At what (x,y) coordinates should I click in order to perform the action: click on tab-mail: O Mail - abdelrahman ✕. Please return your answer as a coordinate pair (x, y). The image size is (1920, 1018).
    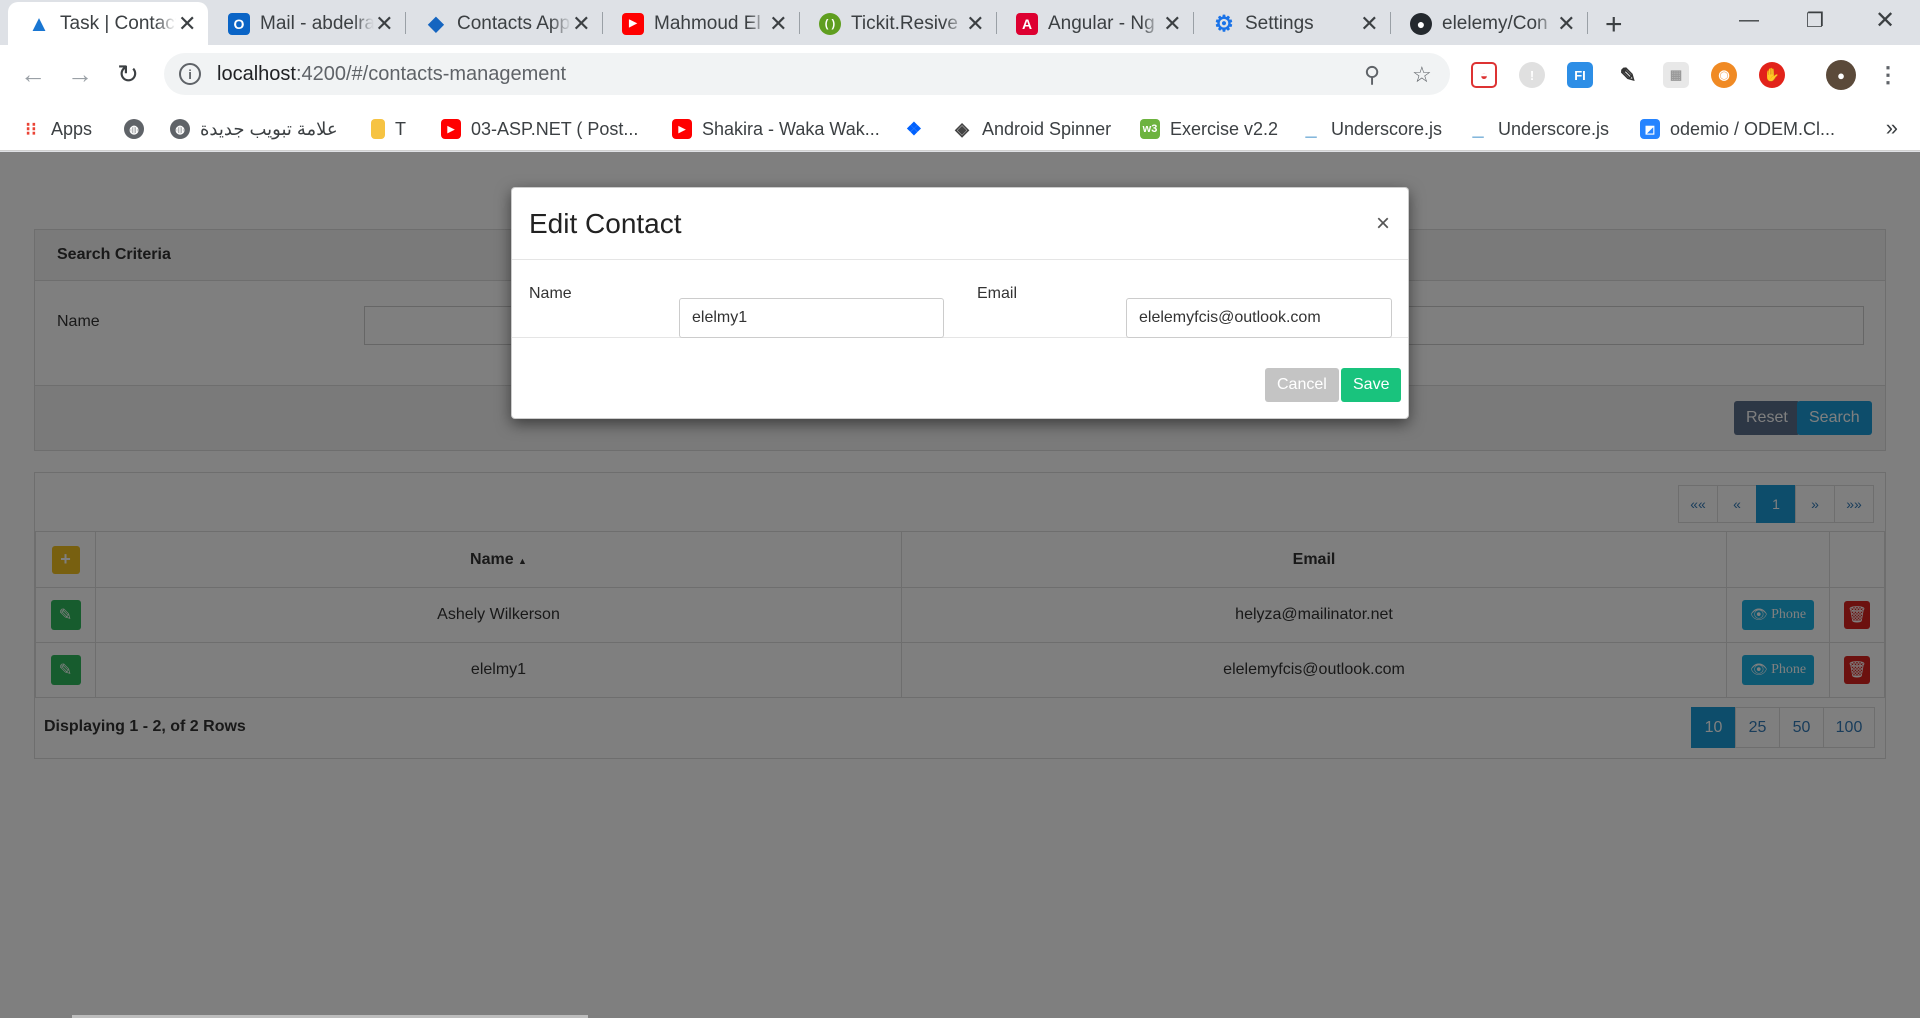
    Looking at the image, I should click on (306, 23).